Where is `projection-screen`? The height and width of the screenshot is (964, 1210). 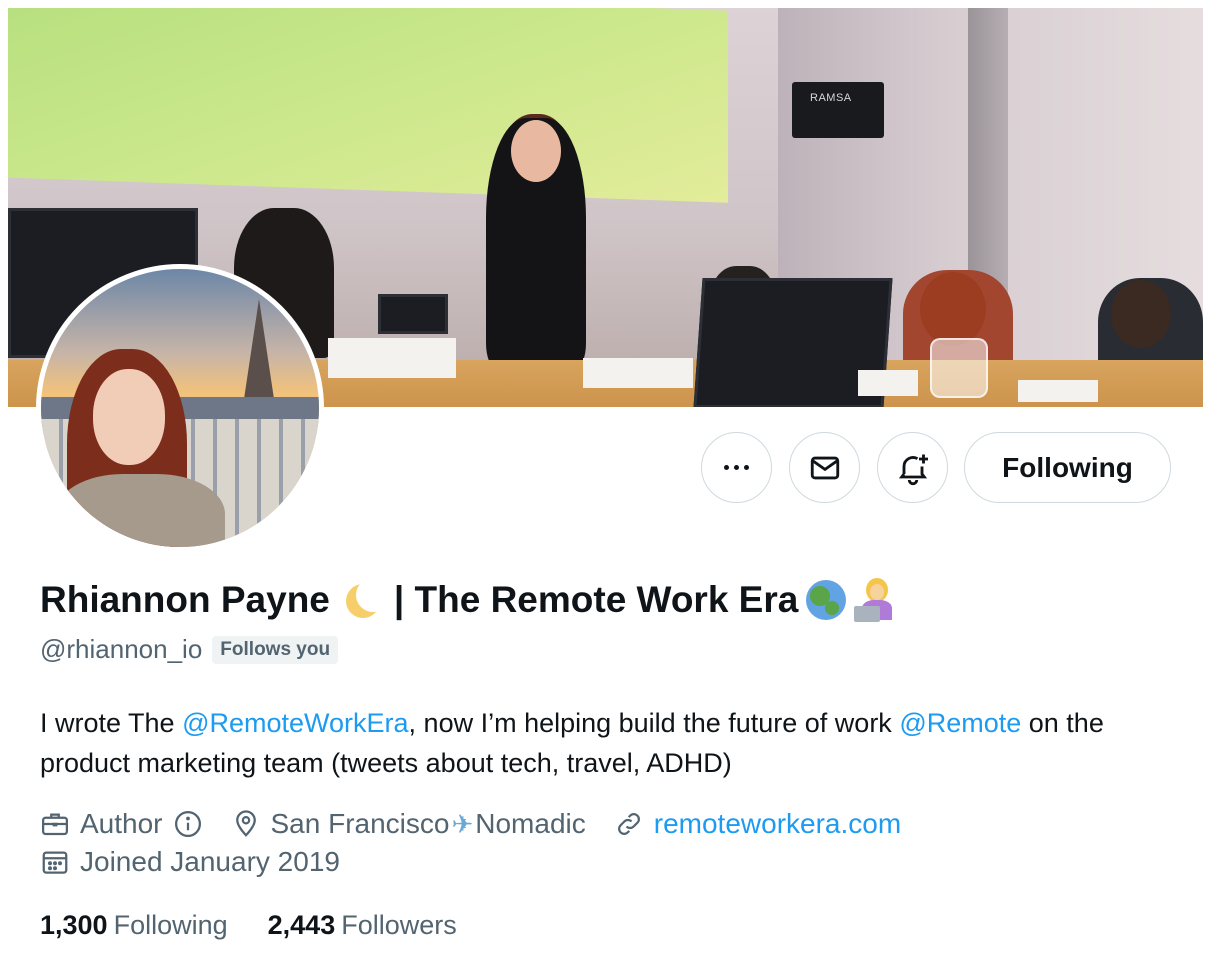
projection-screen is located at coordinates (368, 105).